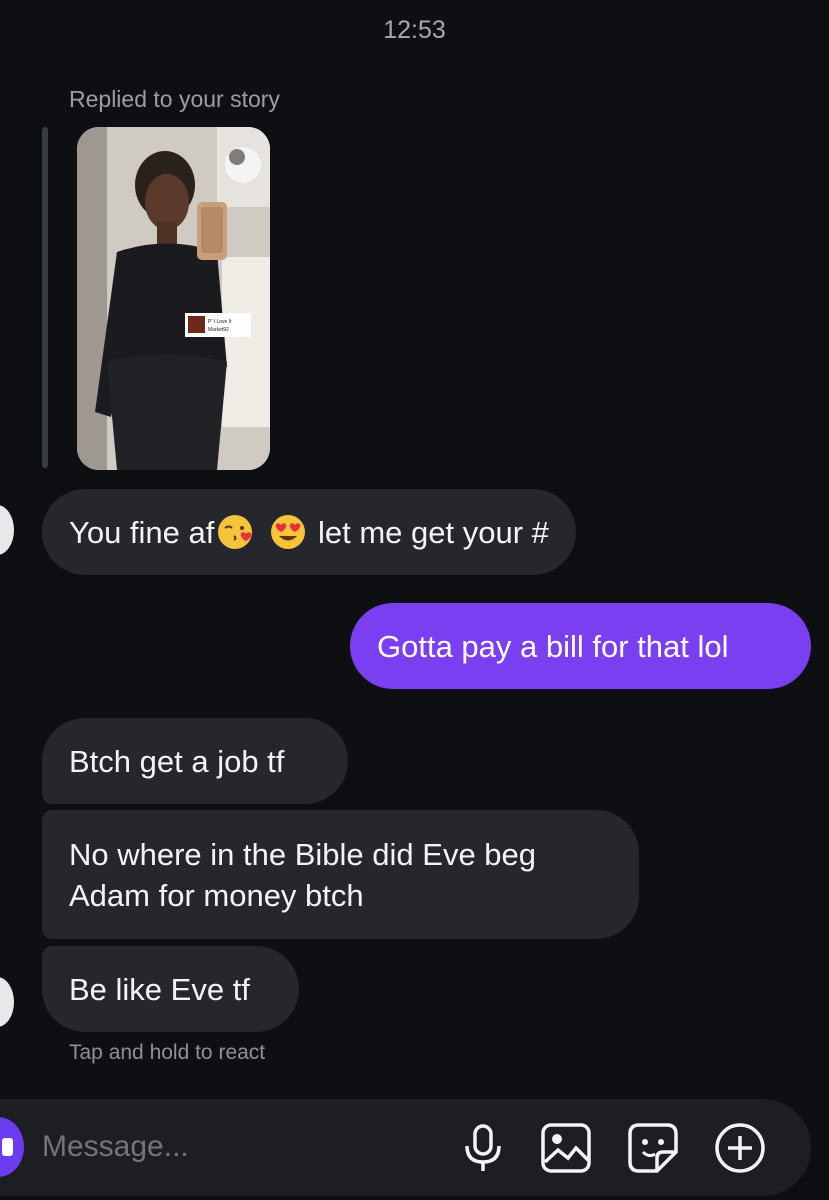 This screenshot has width=829, height=1200. I want to click on message-text: let me get your #, so click(429, 532).